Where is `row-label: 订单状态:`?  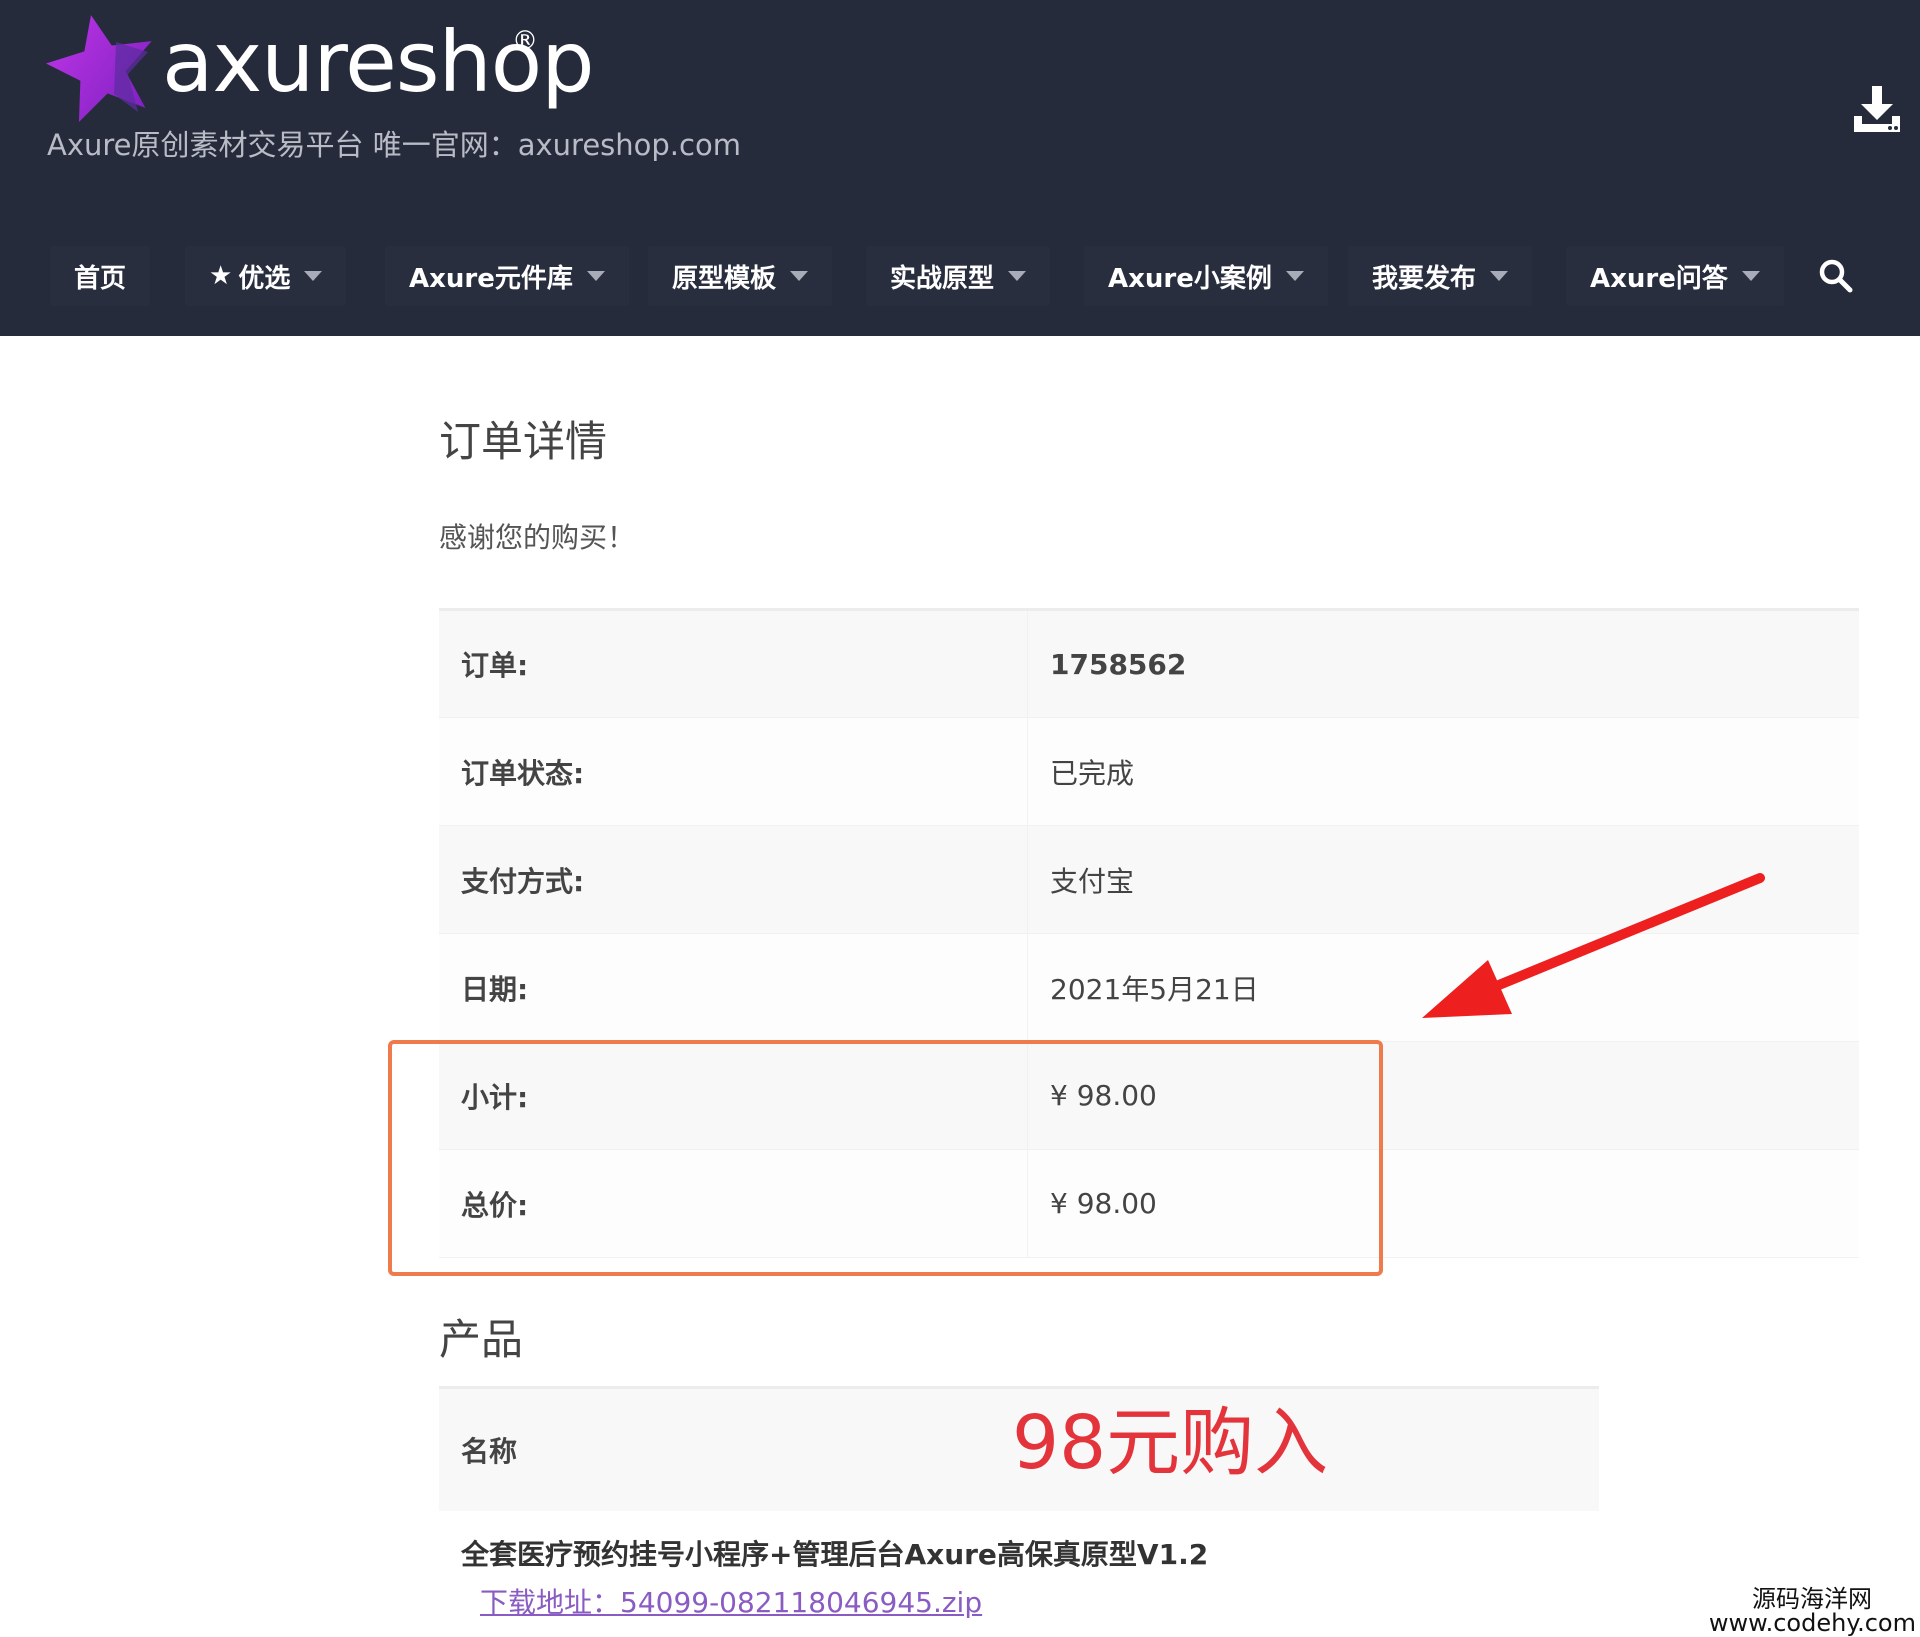 row-label: 订单状态: is located at coordinates (733, 771).